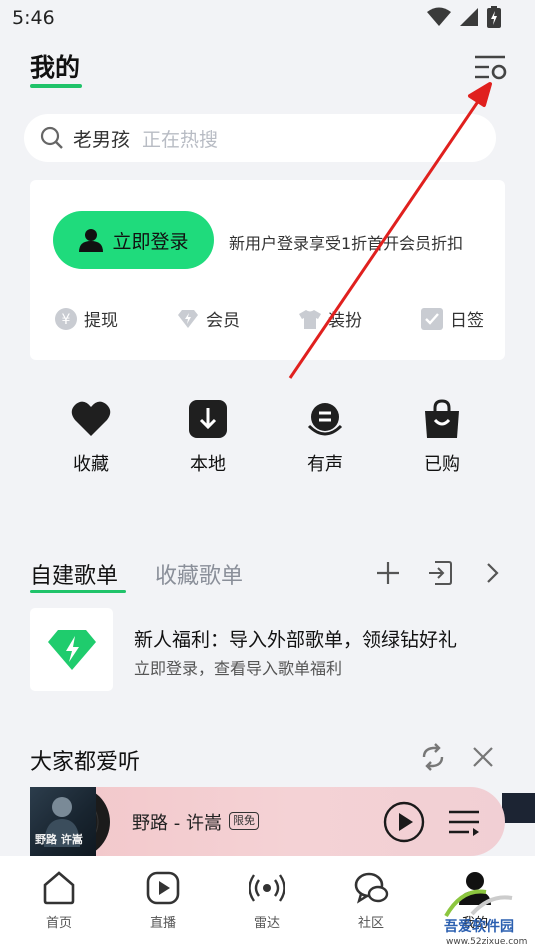 The image size is (535, 951). What do you see at coordinates (469, 17) in the screenshot?
I see `signal-icon` at bounding box center [469, 17].